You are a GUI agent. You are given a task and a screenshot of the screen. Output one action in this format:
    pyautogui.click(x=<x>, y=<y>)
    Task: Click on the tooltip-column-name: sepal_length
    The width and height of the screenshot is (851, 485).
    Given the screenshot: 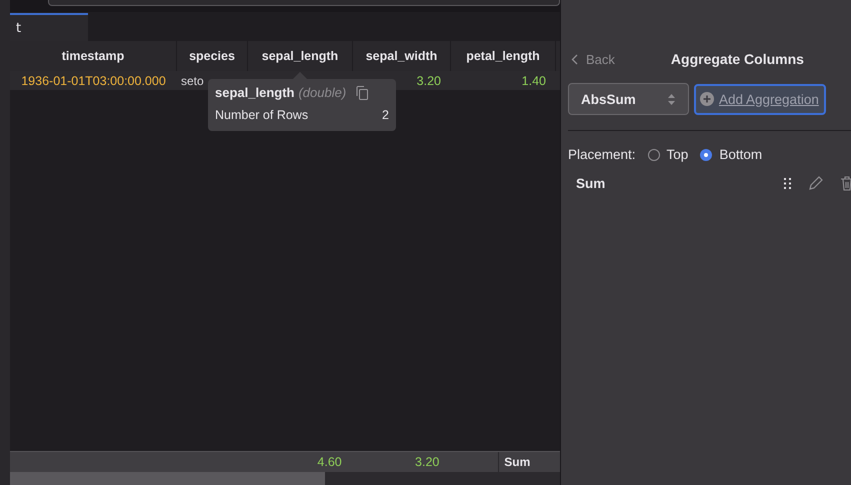 What is the action you would take?
    pyautogui.click(x=254, y=92)
    